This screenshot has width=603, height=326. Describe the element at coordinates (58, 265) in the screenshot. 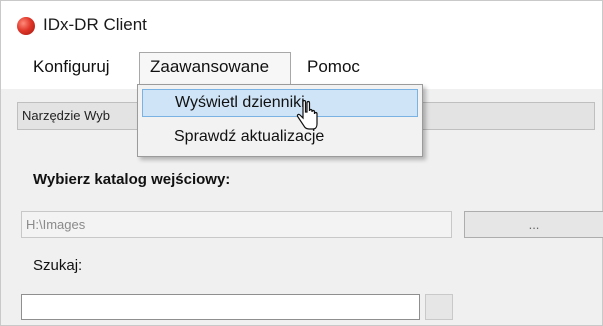

I see `search-label: Szukaj:` at that location.